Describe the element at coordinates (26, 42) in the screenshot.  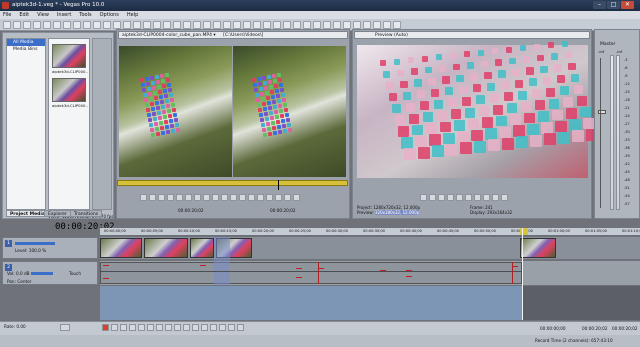
I see `tree-all-media: All Media` at that location.